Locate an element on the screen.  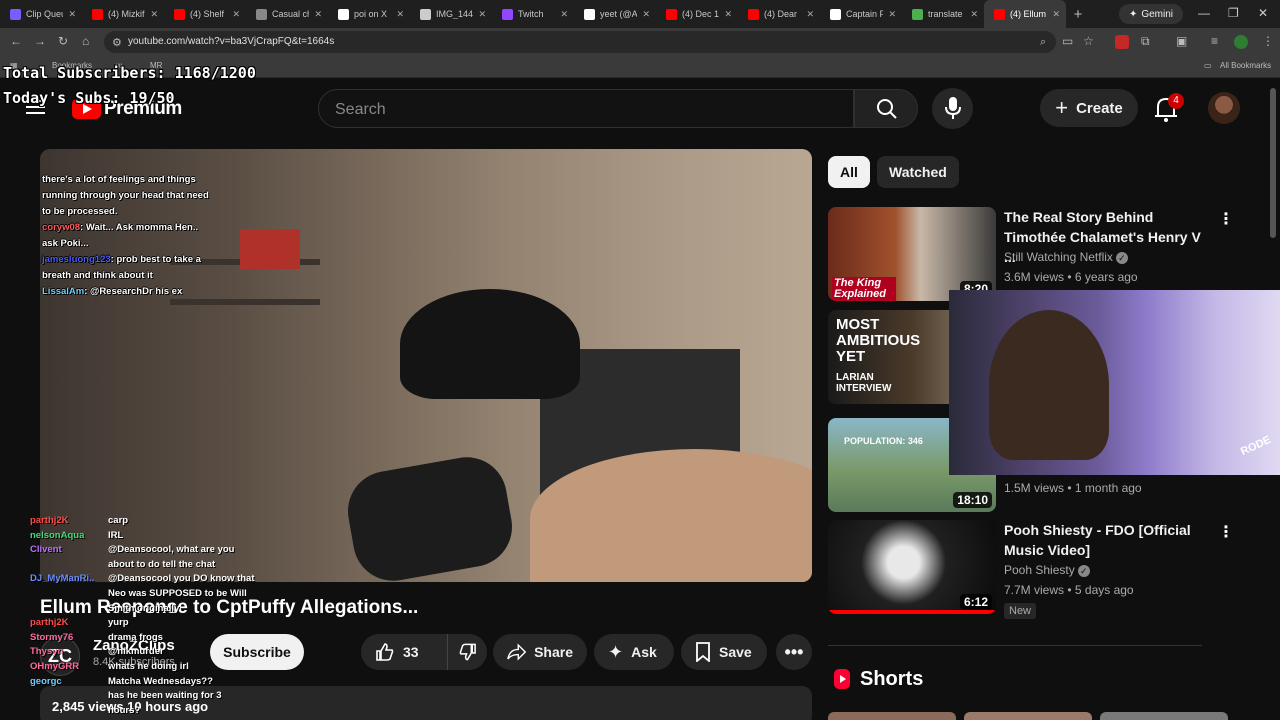
search-button is located at coordinates (886, 108).